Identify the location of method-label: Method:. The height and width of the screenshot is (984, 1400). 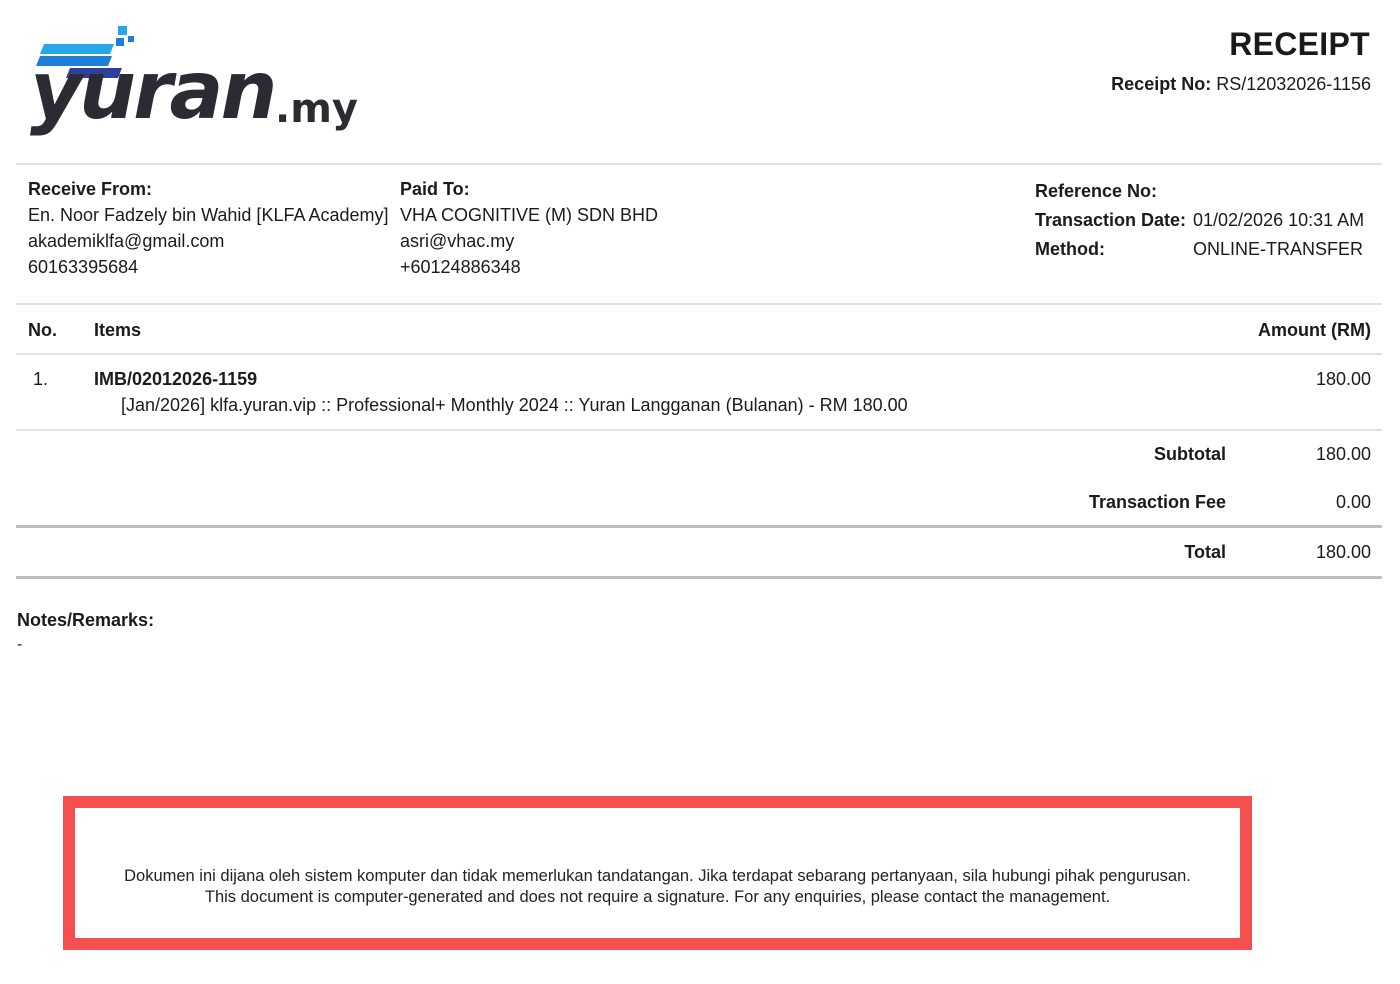
(1070, 249).